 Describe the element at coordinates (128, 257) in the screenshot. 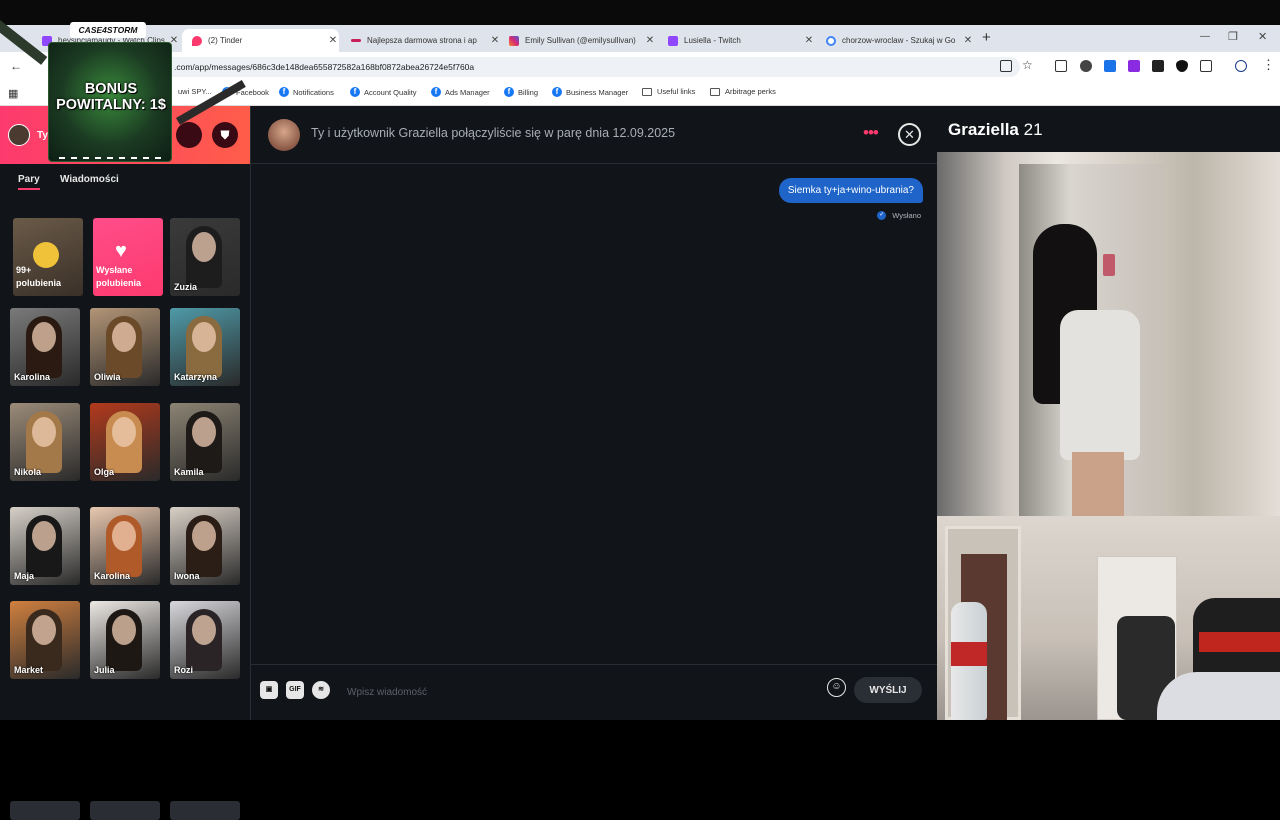

I see `sent-likes-card: ♥ Wysłane polubienia` at that location.